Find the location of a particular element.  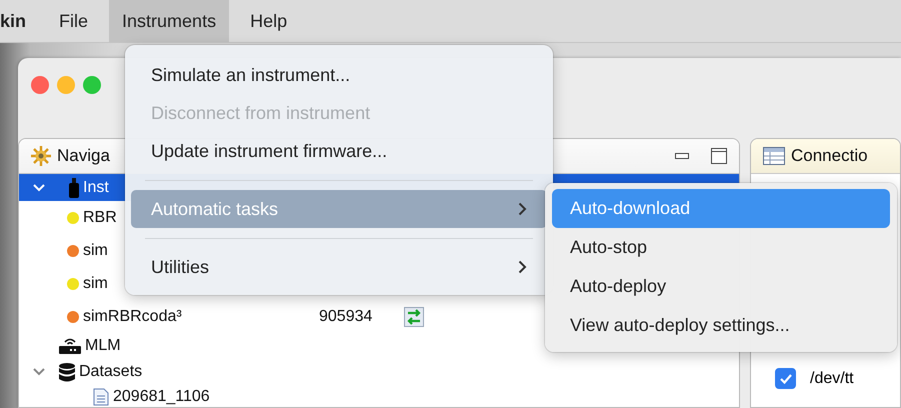

panel-title: Connectio is located at coordinates (829, 156).